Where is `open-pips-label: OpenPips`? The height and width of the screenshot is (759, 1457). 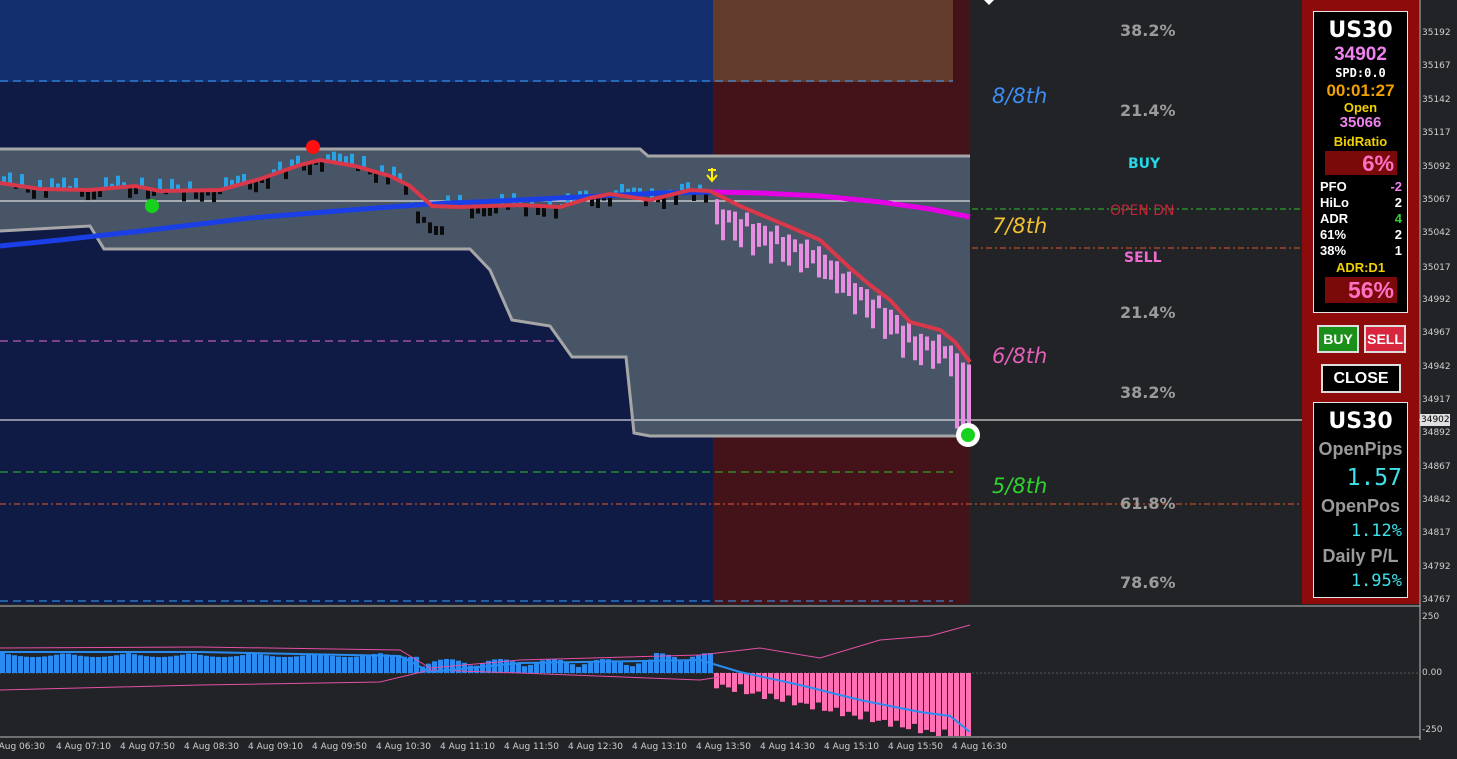
open-pips-label: OpenPips is located at coordinates (1360, 449).